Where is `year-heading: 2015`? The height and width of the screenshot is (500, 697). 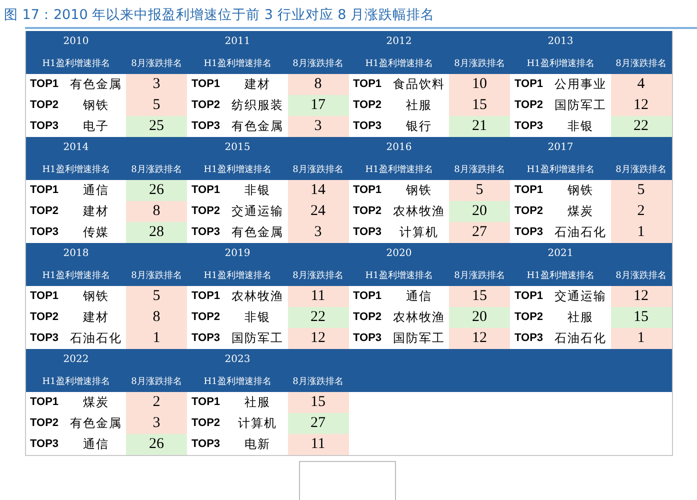
year-heading: 2015 is located at coordinates (238, 148).